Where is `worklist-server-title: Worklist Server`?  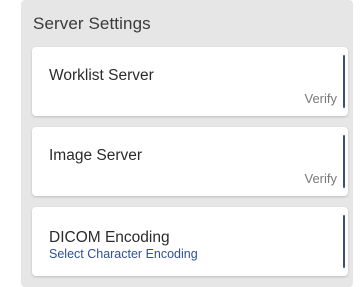
worklist-server-title: Worklist Server is located at coordinates (101, 75).